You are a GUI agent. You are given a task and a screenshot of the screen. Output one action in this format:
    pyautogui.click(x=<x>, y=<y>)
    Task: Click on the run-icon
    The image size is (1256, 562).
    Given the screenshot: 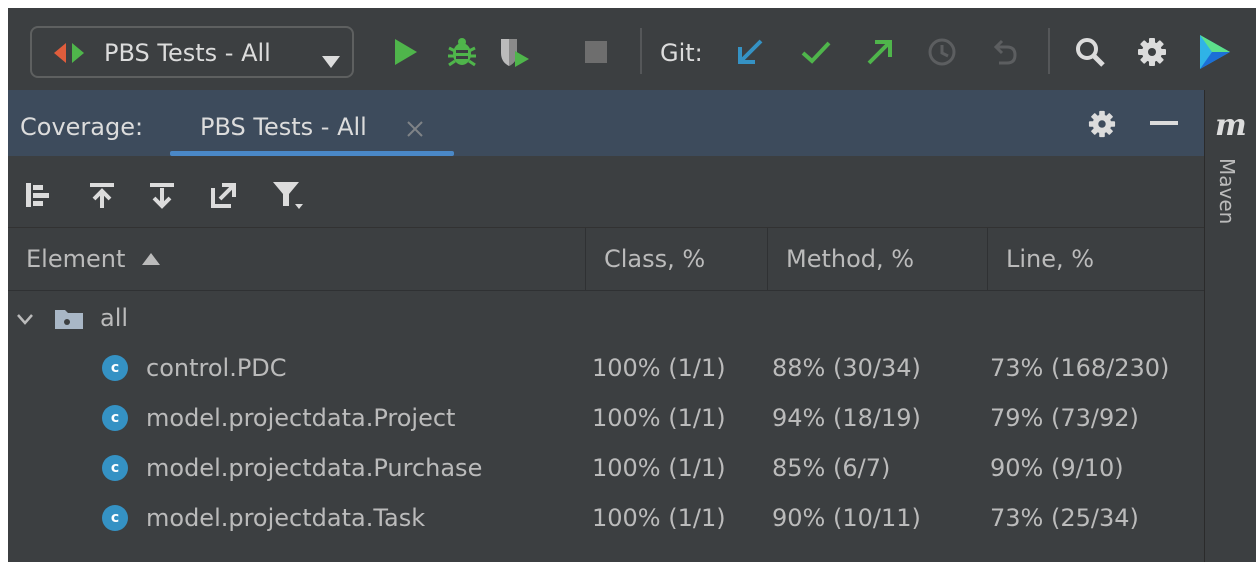 What is the action you would take?
    pyautogui.click(x=406, y=52)
    